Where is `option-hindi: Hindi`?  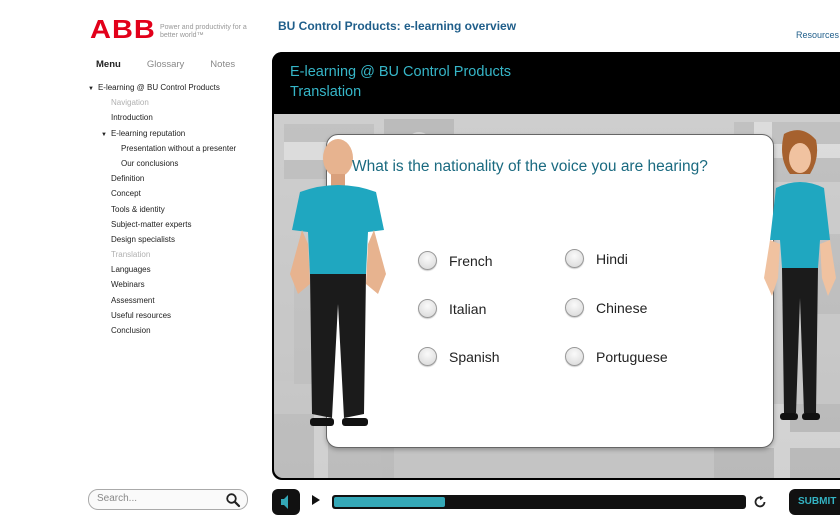 option-hindi: Hindi is located at coordinates (596, 258).